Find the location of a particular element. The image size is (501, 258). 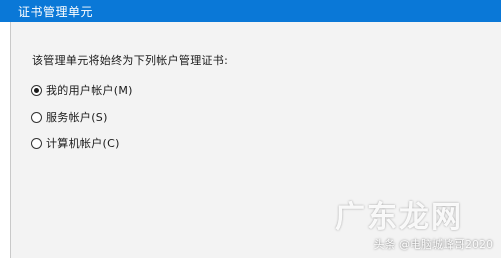

radio-selected-dot is located at coordinates (36, 90).